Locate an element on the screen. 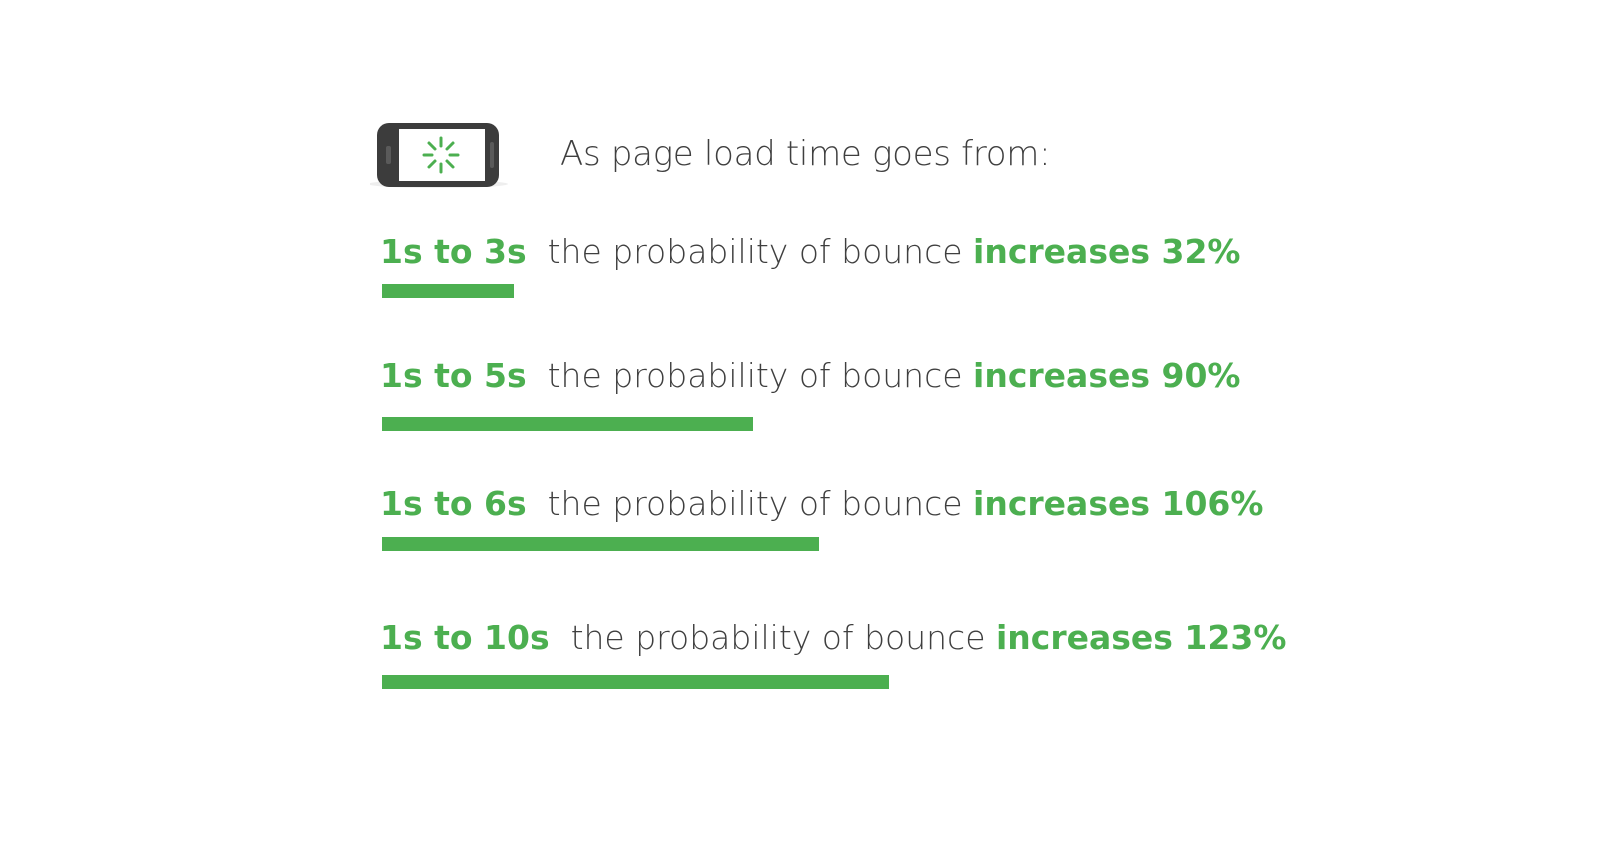 Image resolution: width=1600 pixels, height=860 pixels. increase-label: increases 106% is located at coordinates (1118, 503).